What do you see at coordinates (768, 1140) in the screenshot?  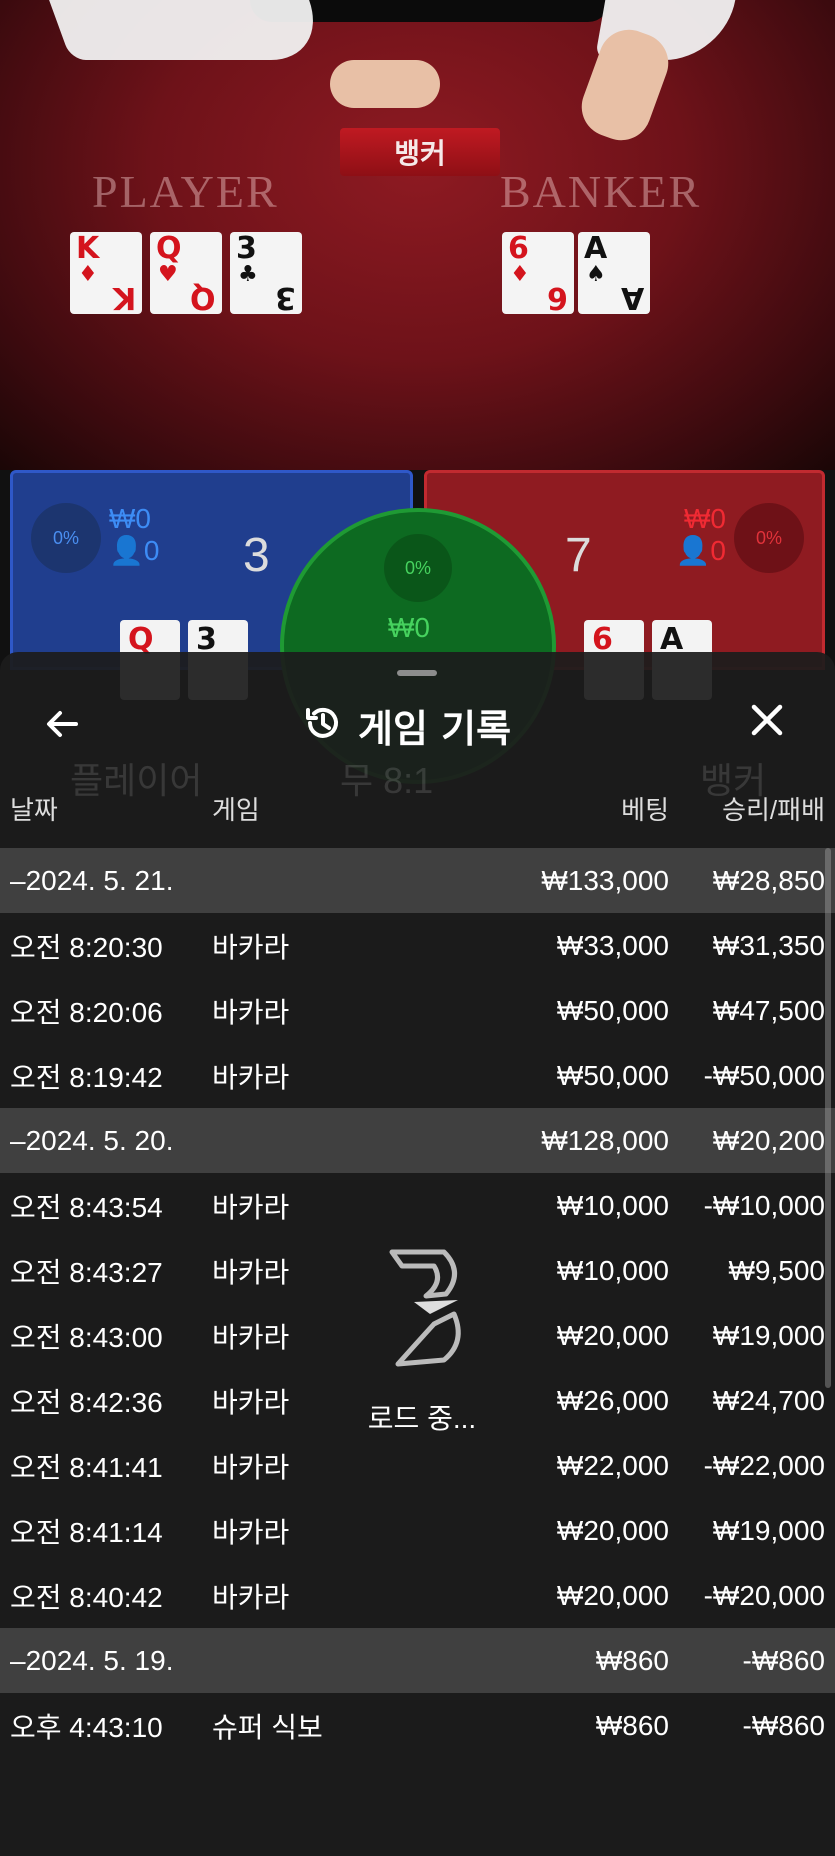 I see `row-result: ₩20,200` at bounding box center [768, 1140].